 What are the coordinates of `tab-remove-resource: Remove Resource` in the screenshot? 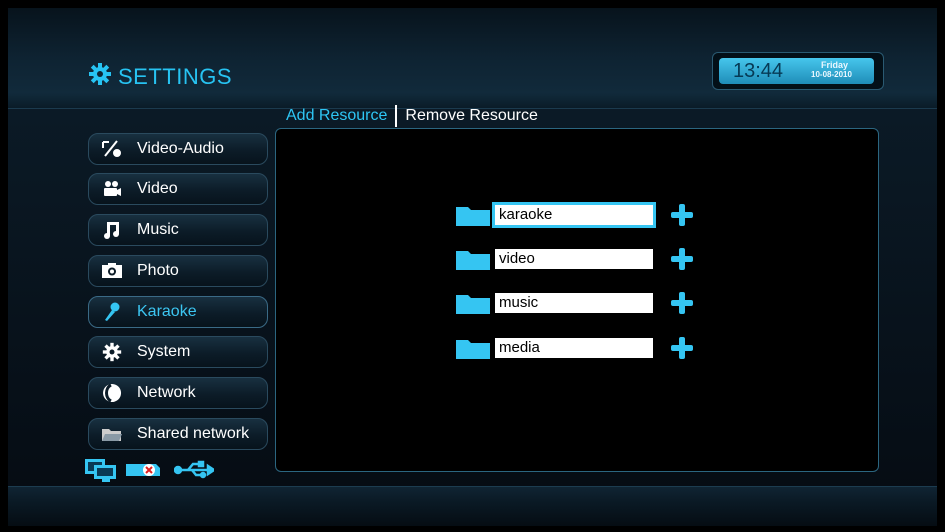 It's located at (471, 116).